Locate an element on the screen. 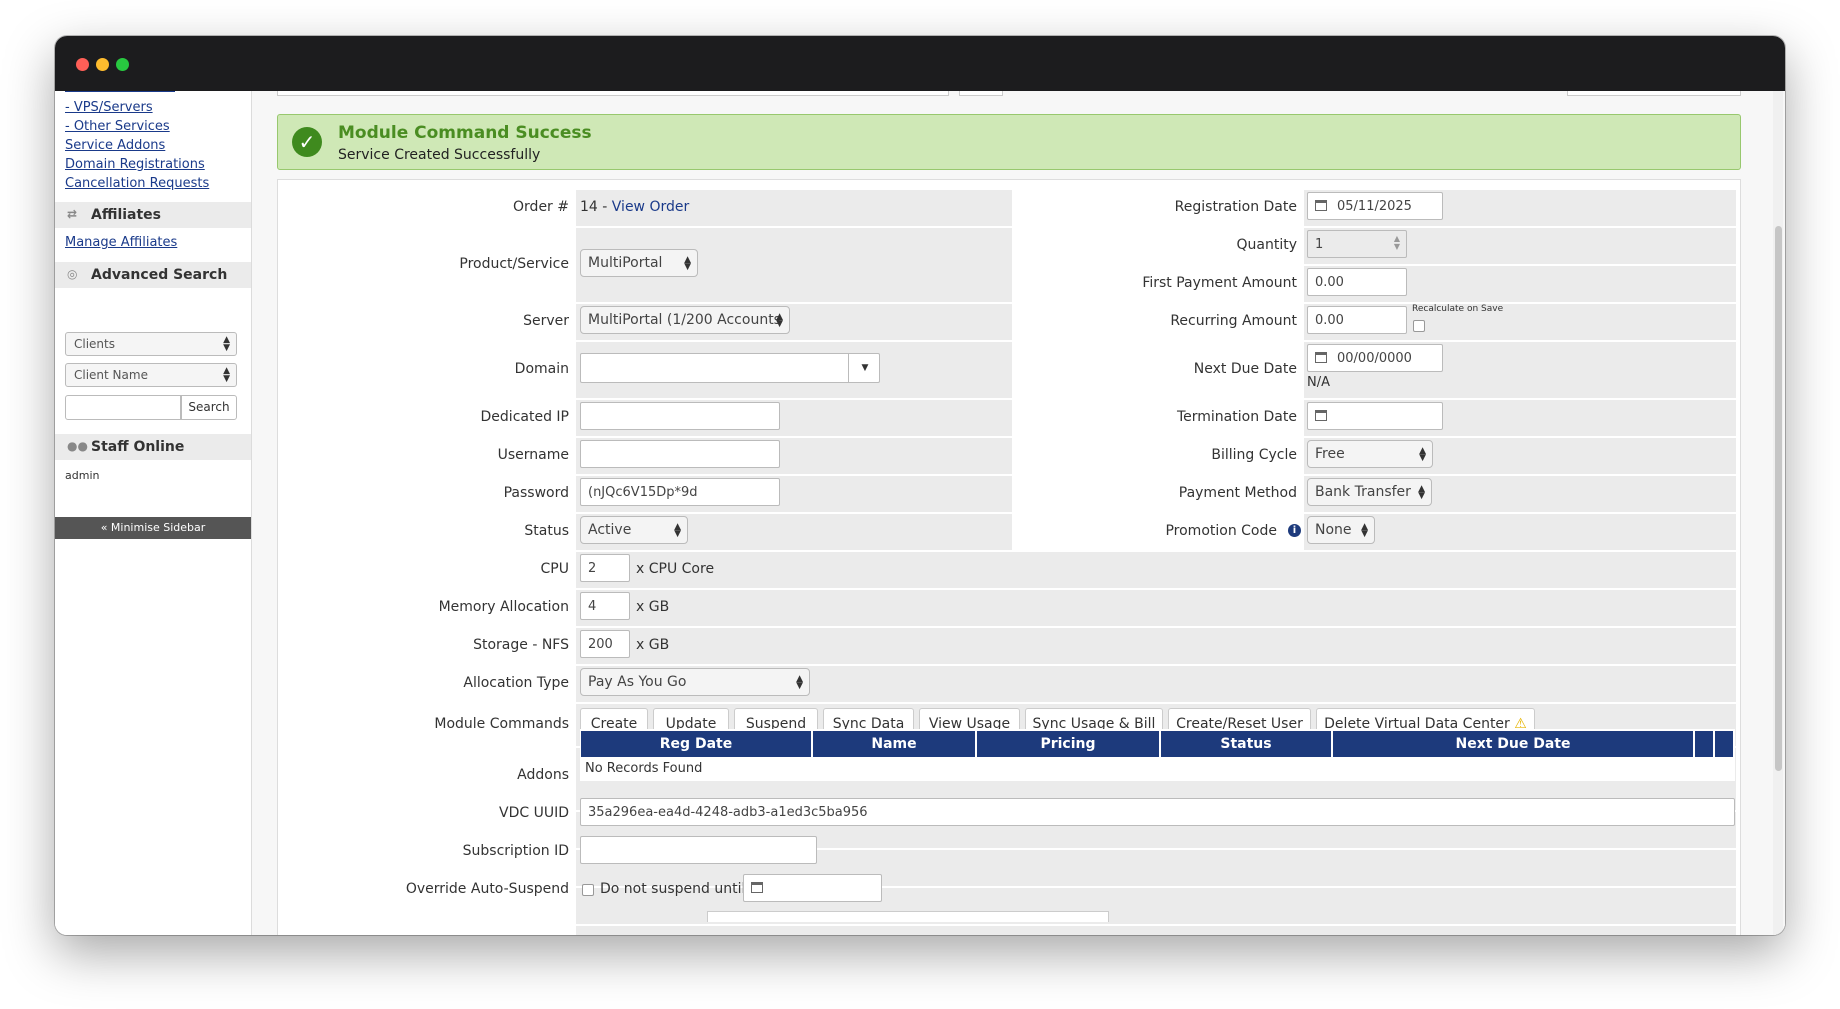  vdc-uuid-value: 35a296ea-ea4d-4248-adb3-a1ed3c5ba956 is located at coordinates (728, 812).